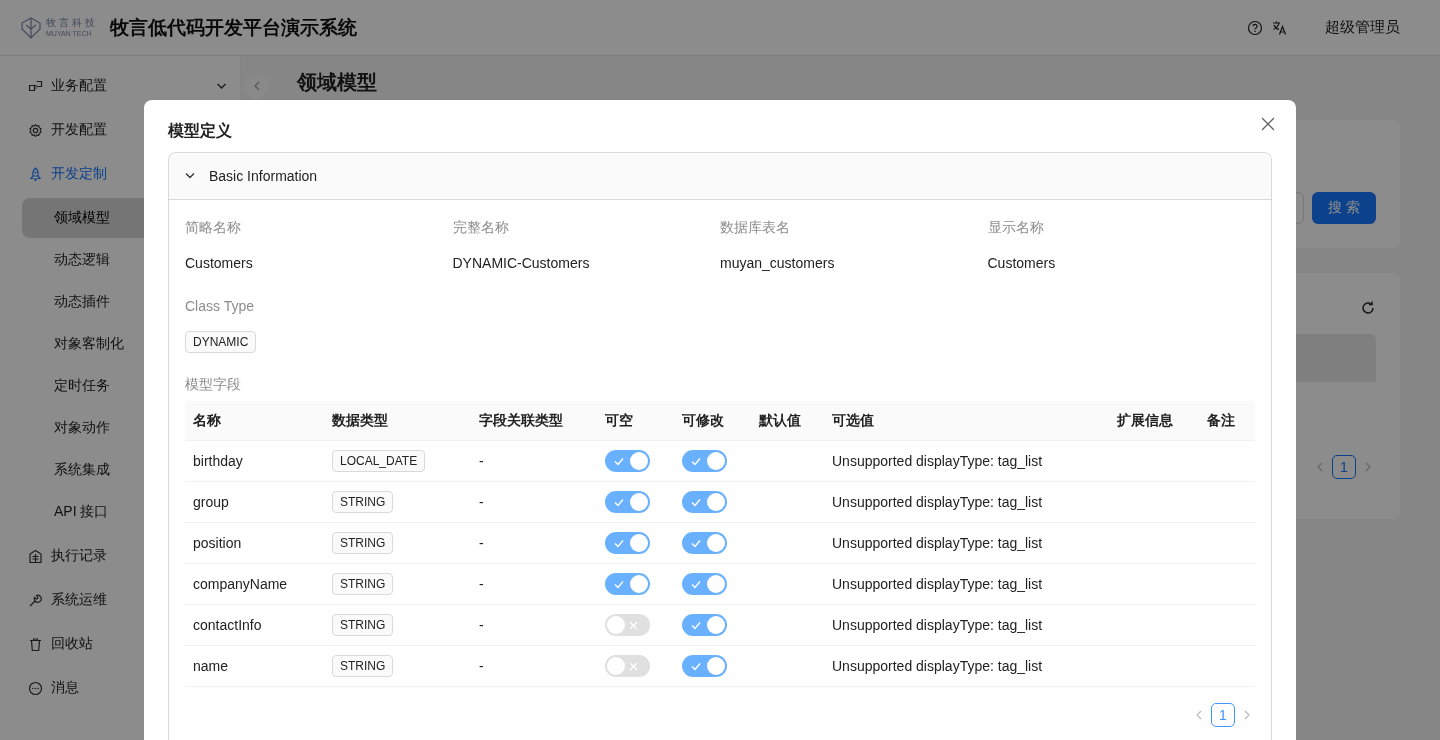  Describe the element at coordinates (35, 600) in the screenshot. I see `wrench-icon` at that location.